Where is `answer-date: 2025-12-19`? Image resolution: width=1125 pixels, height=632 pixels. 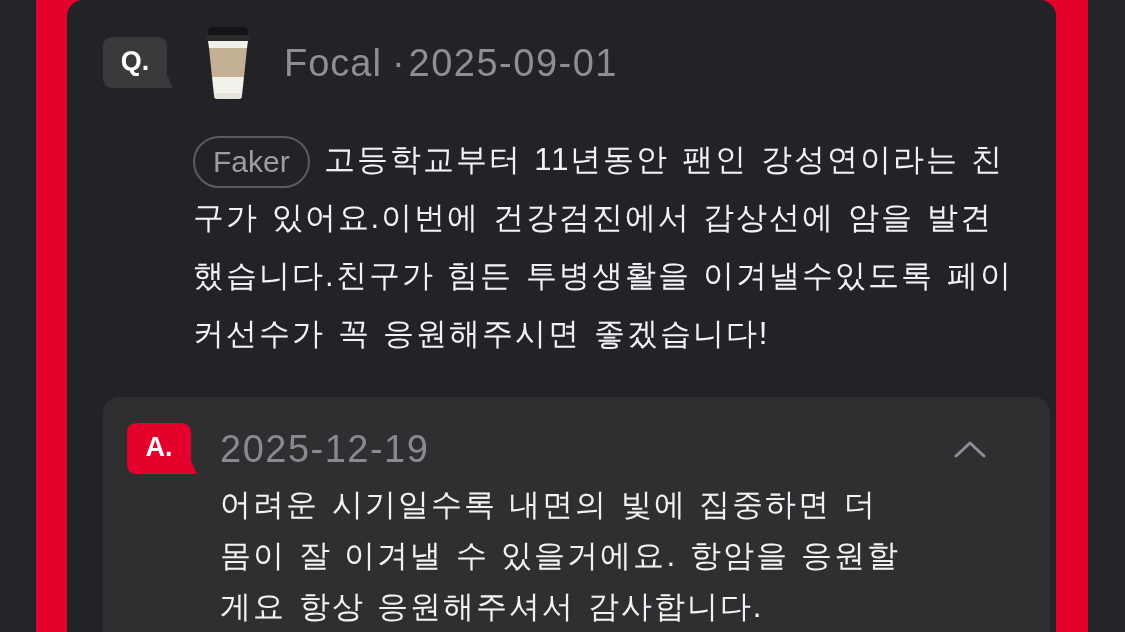
answer-date: 2025-12-19 is located at coordinates (325, 449).